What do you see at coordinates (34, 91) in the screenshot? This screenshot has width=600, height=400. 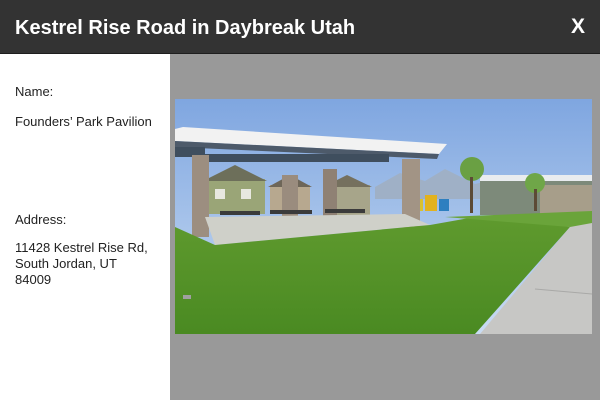 I see `name-label: Name:` at bounding box center [34, 91].